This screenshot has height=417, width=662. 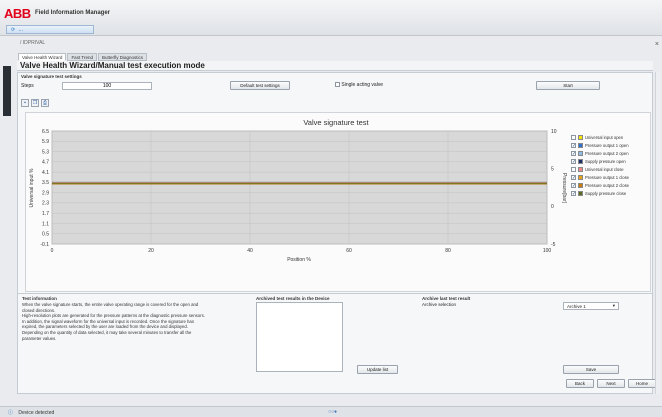 I want to click on legend-label: Pressure output 2 open, so click(x=607, y=153).